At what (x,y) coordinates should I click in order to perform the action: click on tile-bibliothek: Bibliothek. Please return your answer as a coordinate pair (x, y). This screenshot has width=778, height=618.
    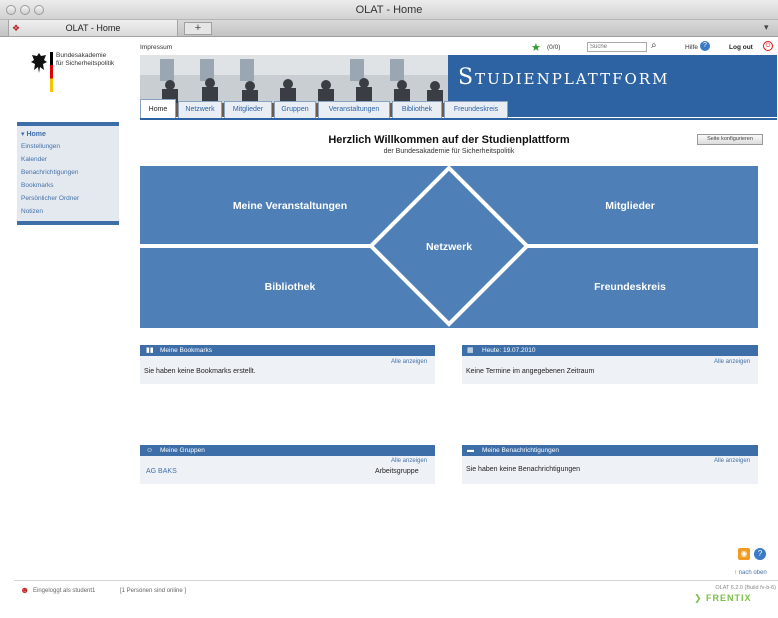
    Looking at the image, I should click on (290, 287).